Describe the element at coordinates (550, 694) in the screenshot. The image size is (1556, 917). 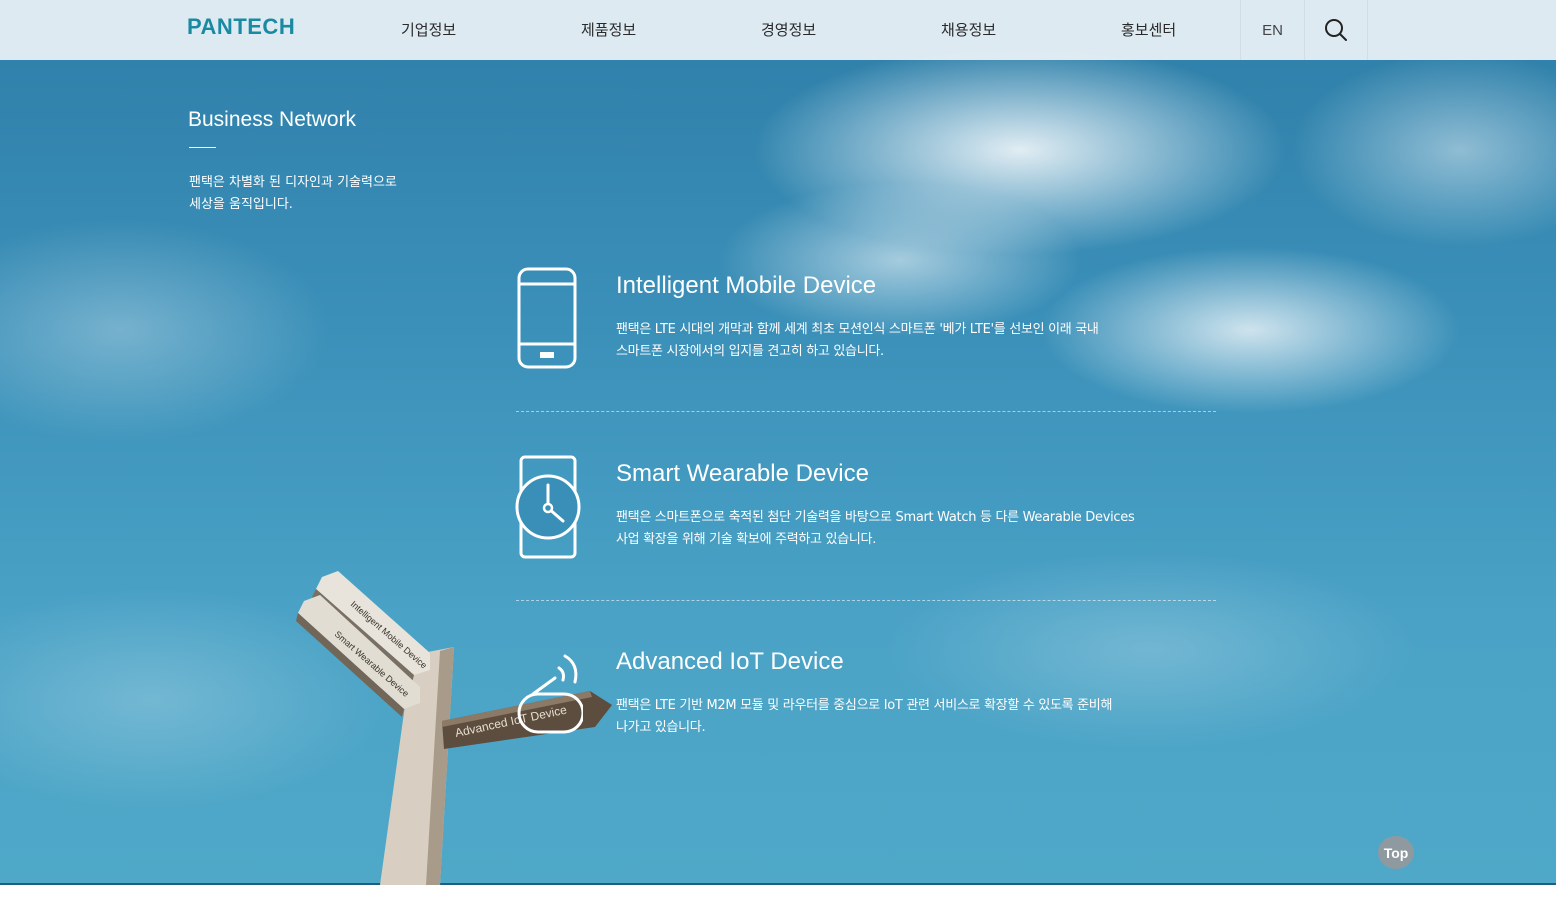
I see `iot-device-icon` at that location.